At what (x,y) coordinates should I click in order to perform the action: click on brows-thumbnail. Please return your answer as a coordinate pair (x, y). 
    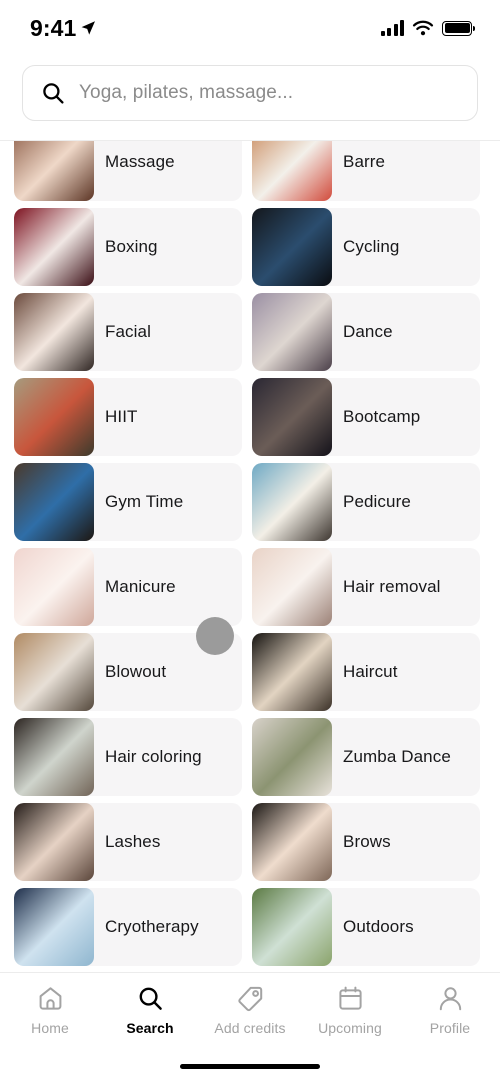
    Looking at the image, I should click on (292, 842).